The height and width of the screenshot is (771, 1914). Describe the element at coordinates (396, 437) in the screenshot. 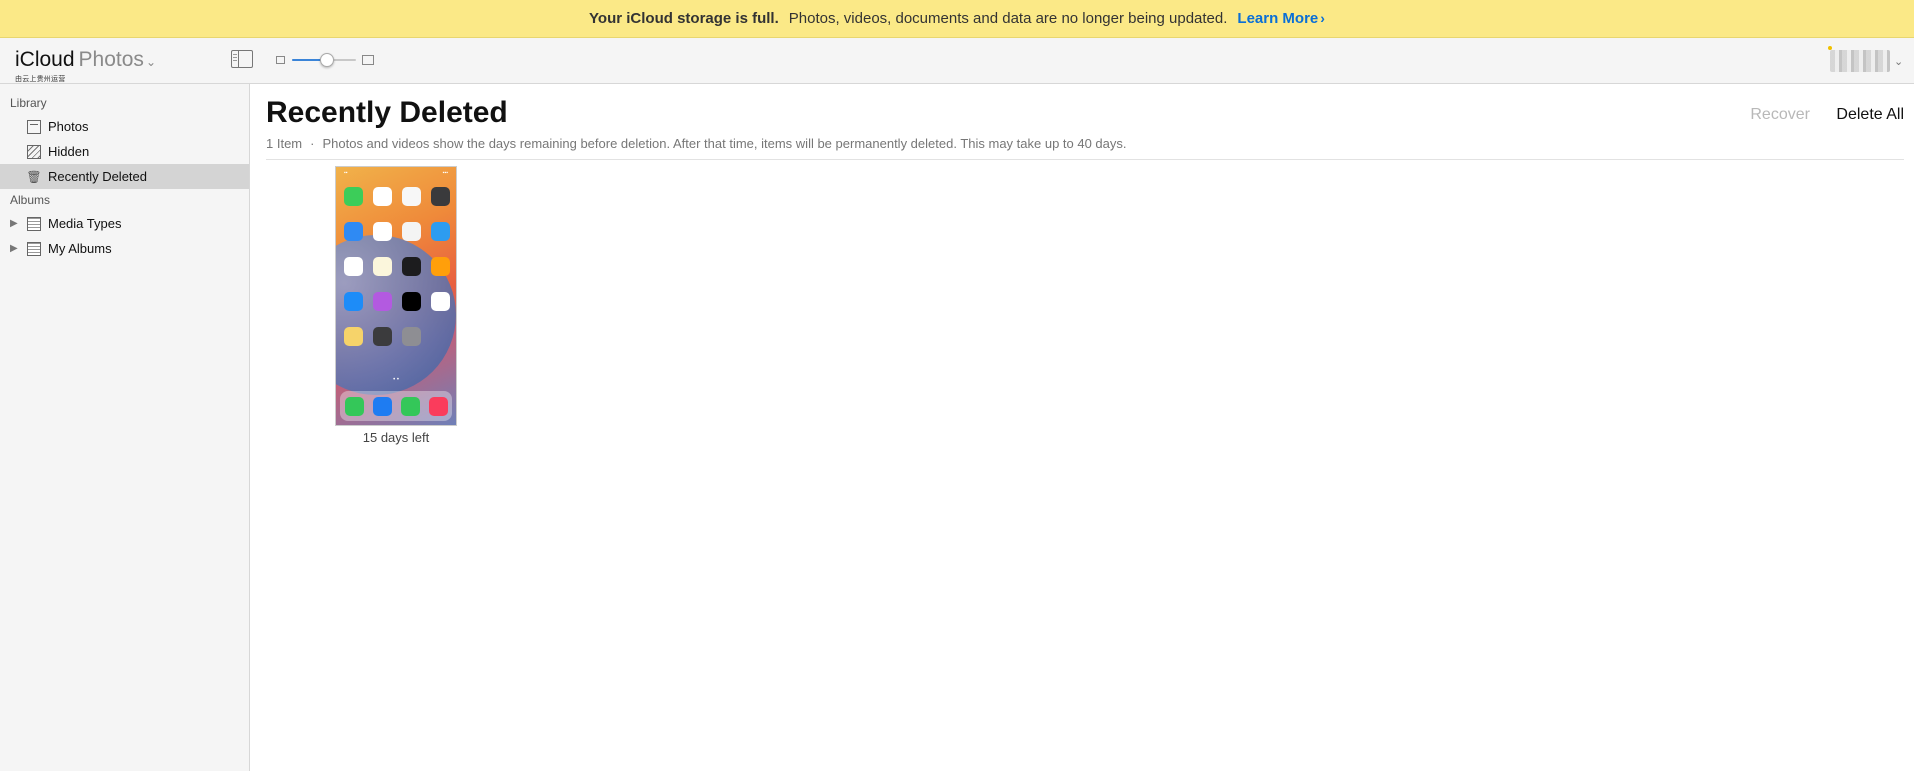

I see `days-left-label: 15 days left` at that location.